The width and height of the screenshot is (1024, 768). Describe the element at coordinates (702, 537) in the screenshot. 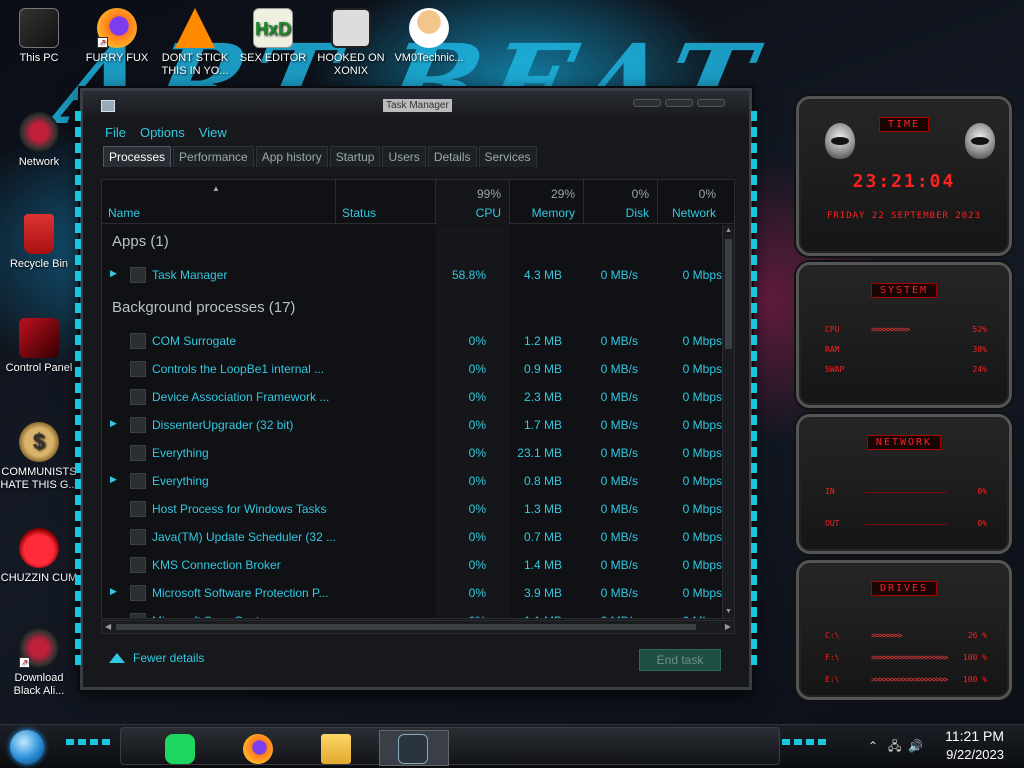

I see `process-network: 0 Mbps` at that location.